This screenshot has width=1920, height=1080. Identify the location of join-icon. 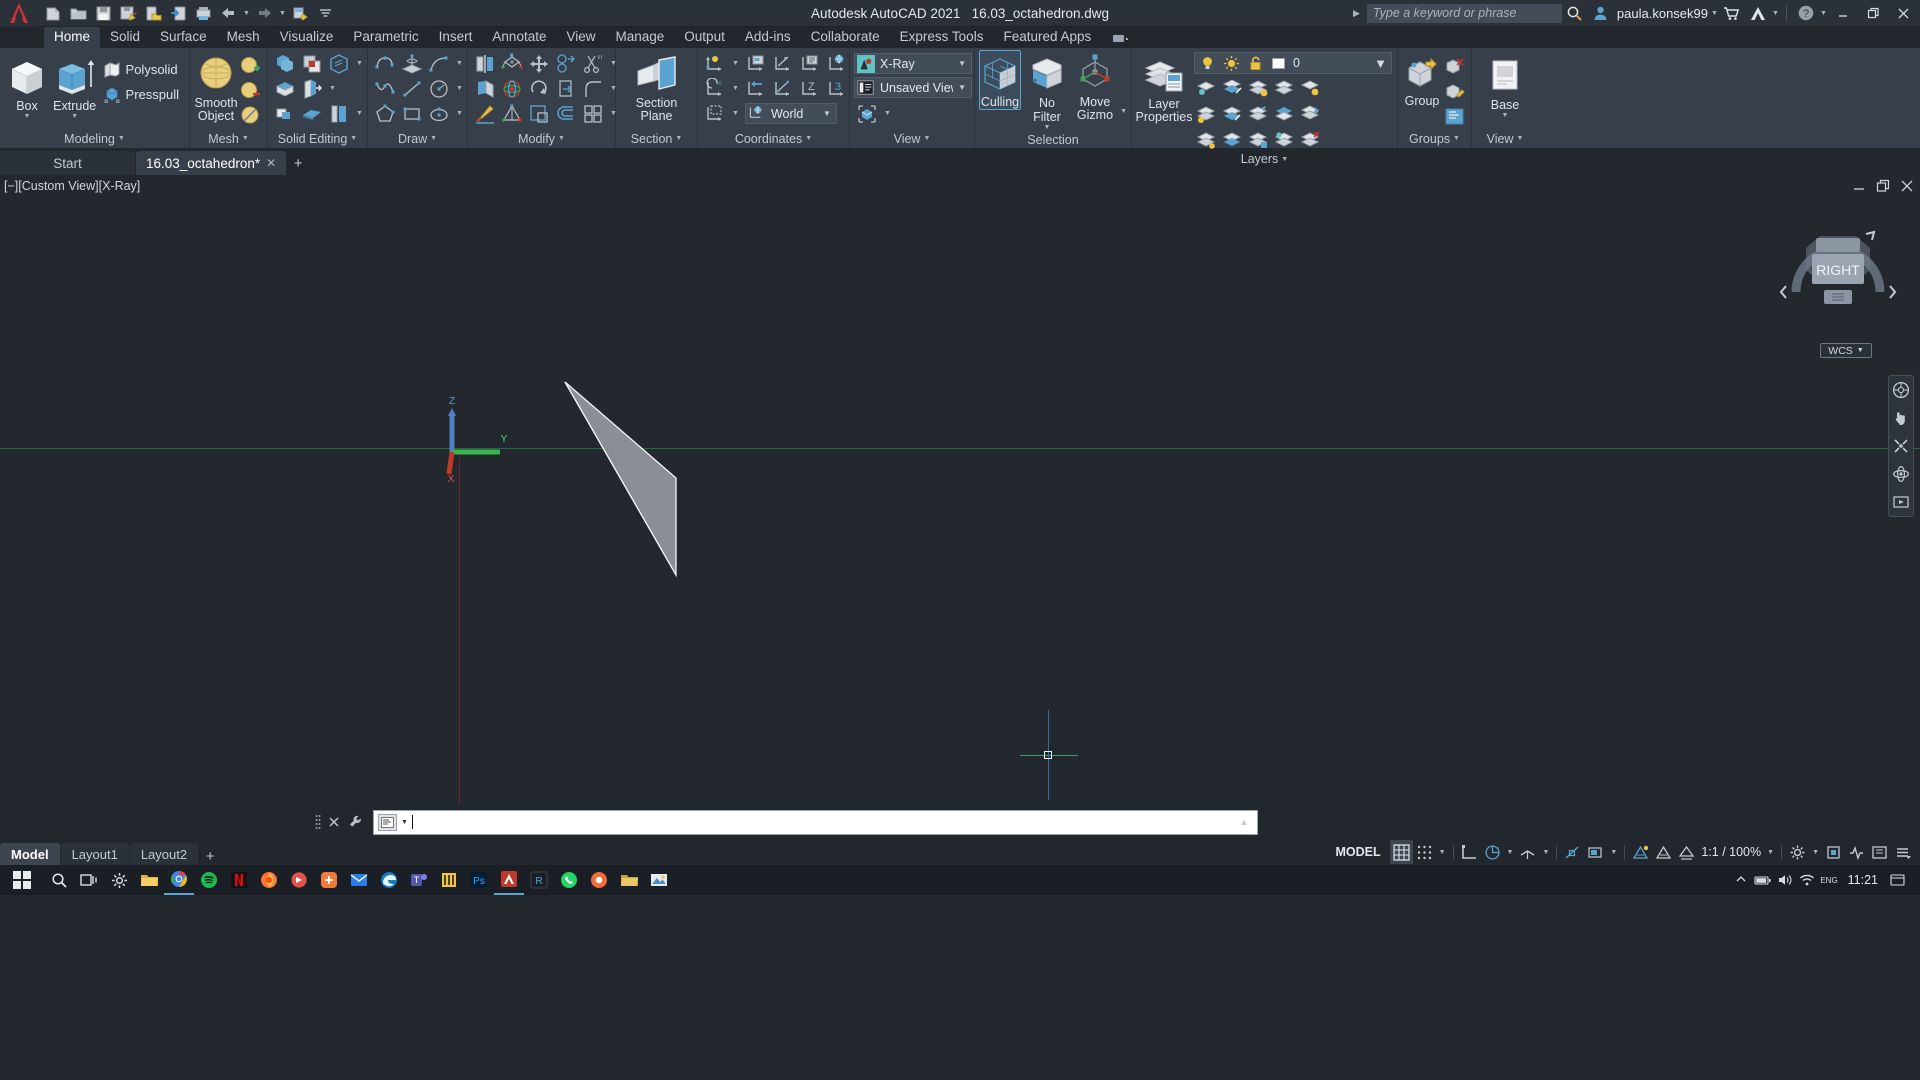
(566, 113).